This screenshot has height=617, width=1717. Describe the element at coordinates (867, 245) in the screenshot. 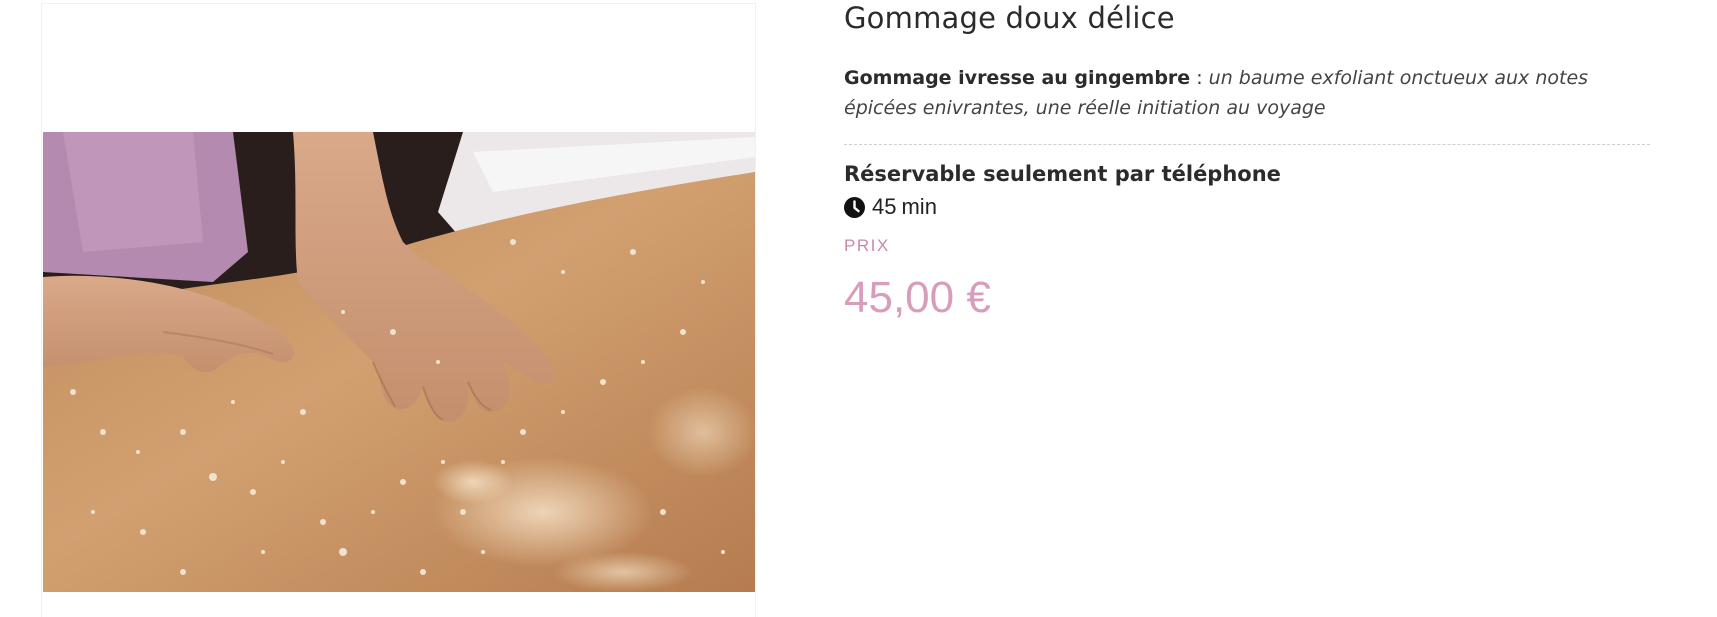

I see `price-label: PRIX` at that location.